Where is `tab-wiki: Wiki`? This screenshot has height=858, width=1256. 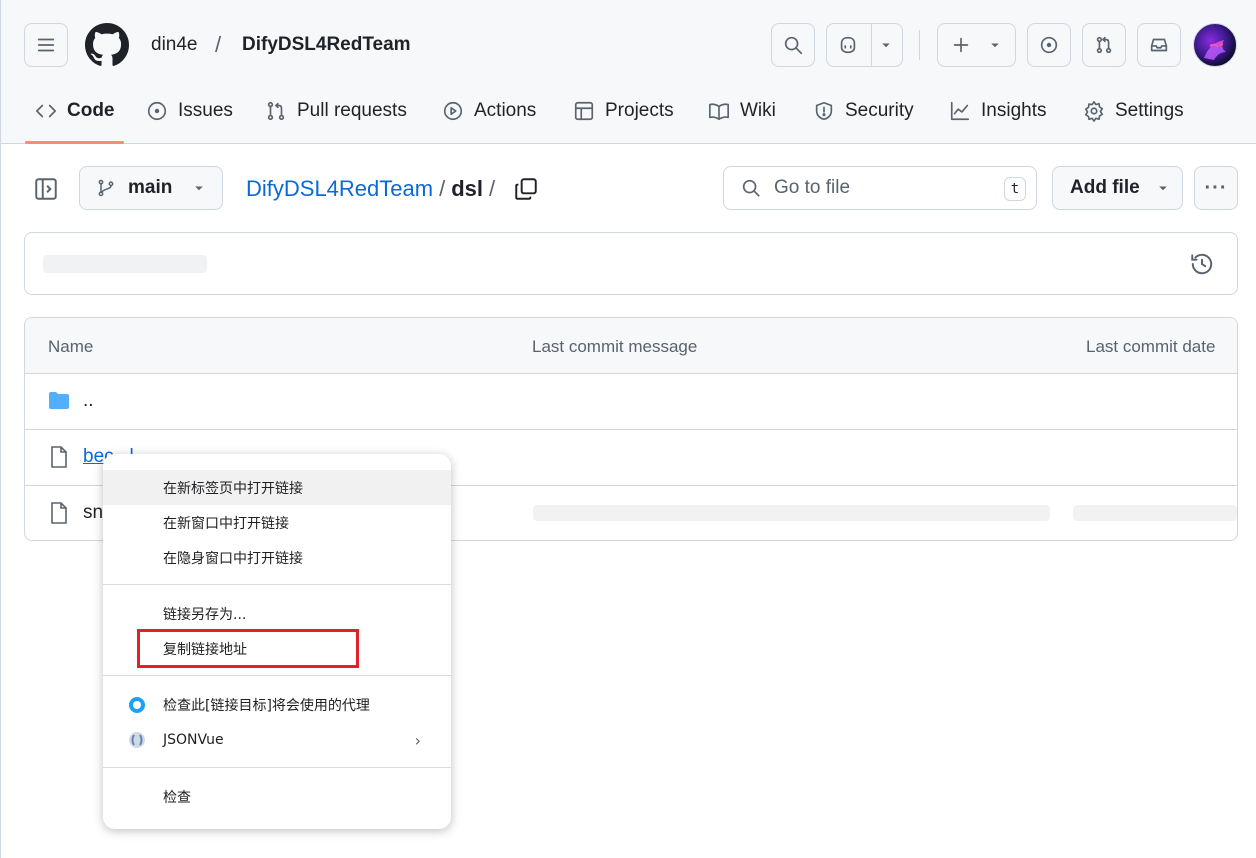 tab-wiki: Wiki is located at coordinates (742, 111).